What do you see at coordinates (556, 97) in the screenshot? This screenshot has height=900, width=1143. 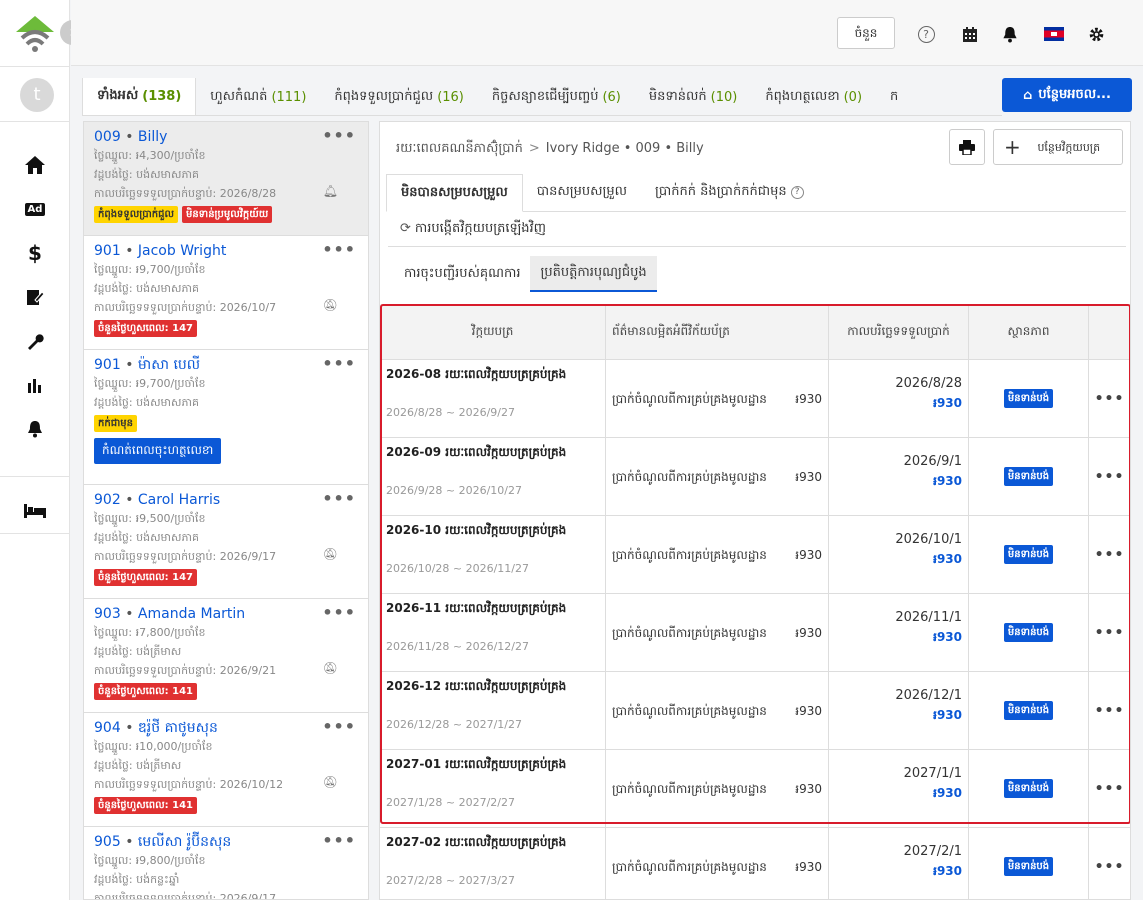 I see `tab-contract-ending: កិច្ចសន្យាខជើម្បីបញ្ចប់ (6)` at bounding box center [556, 97].